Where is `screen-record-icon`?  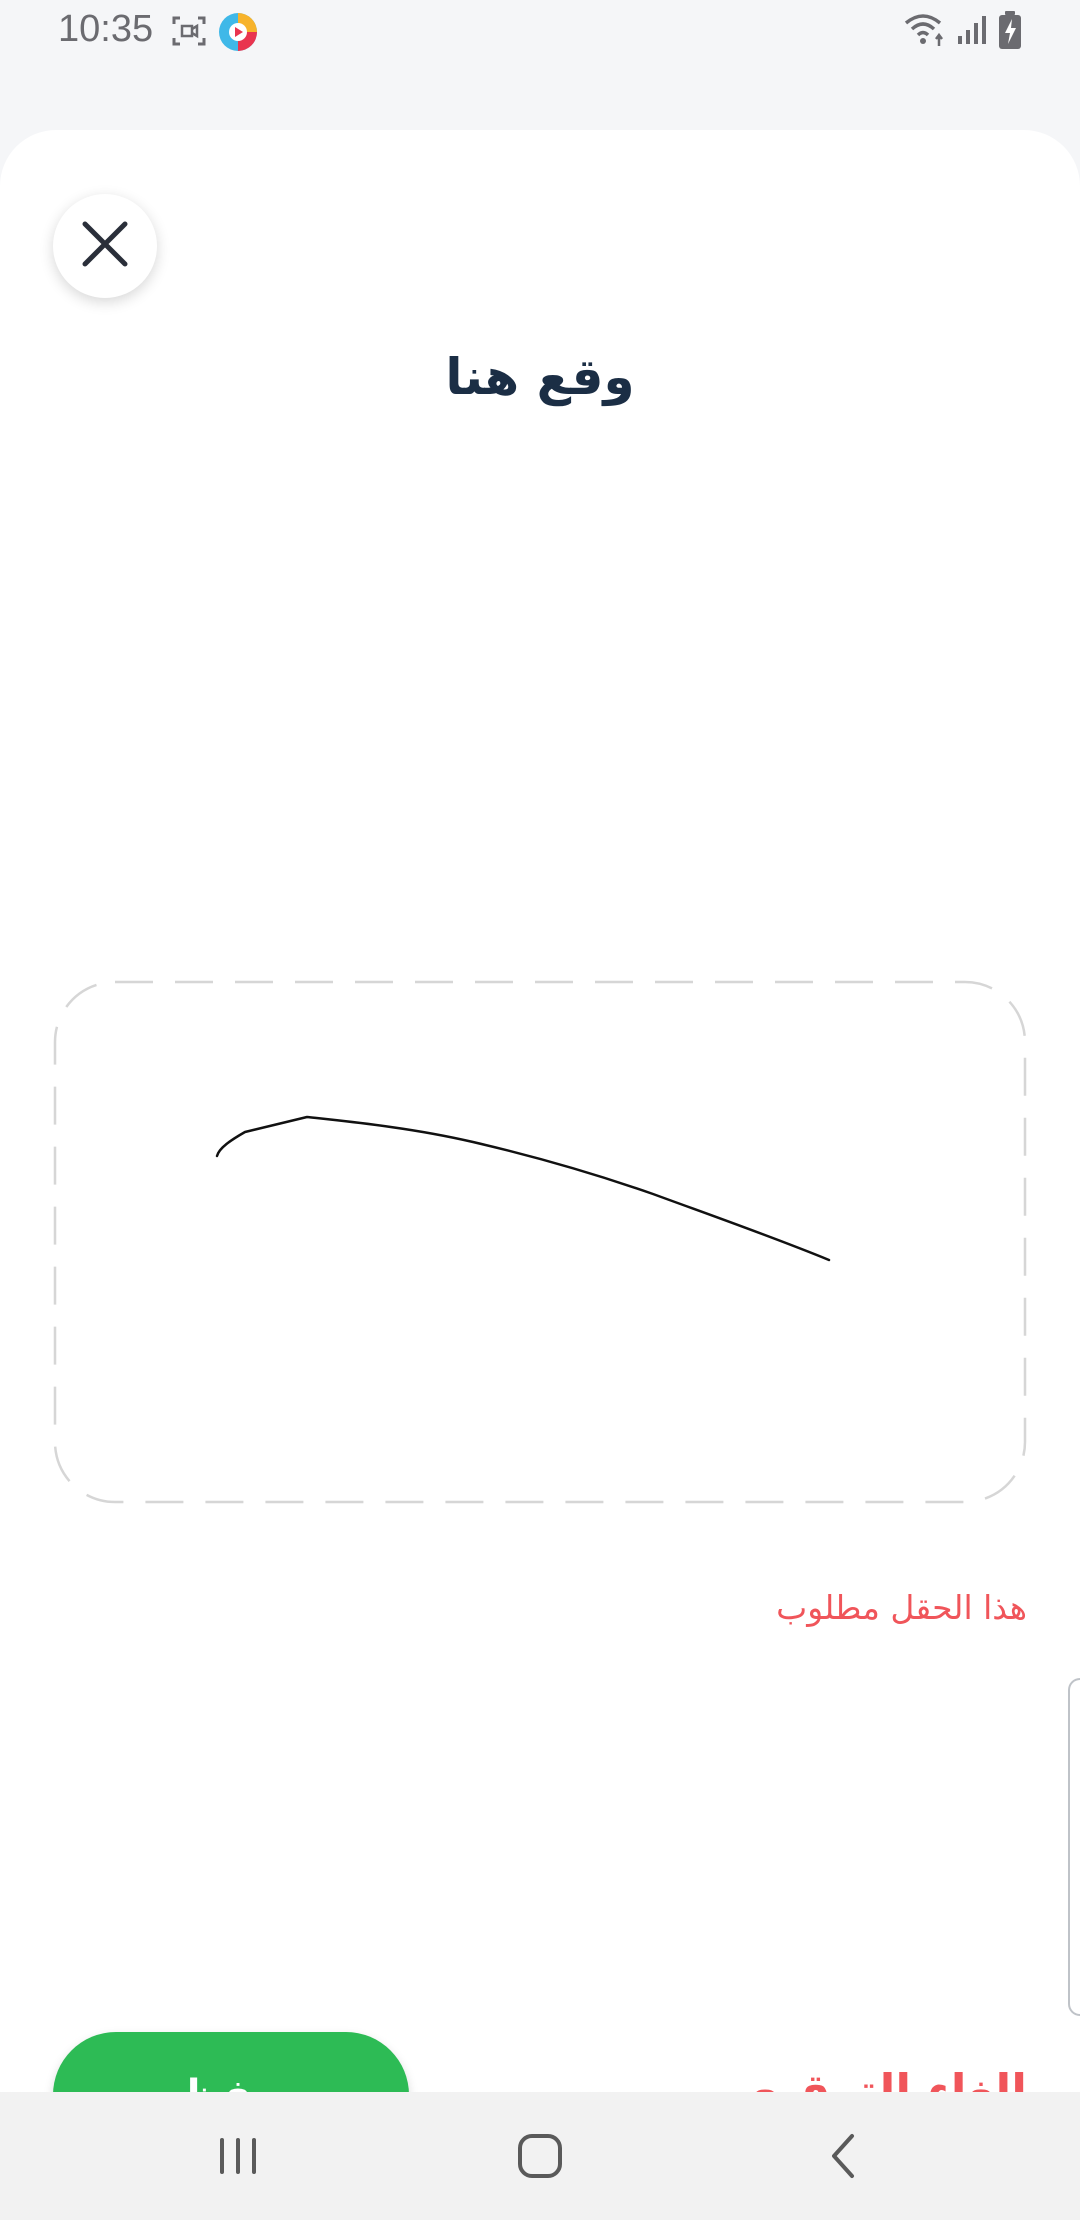
screen-record-icon is located at coordinates (189, 33).